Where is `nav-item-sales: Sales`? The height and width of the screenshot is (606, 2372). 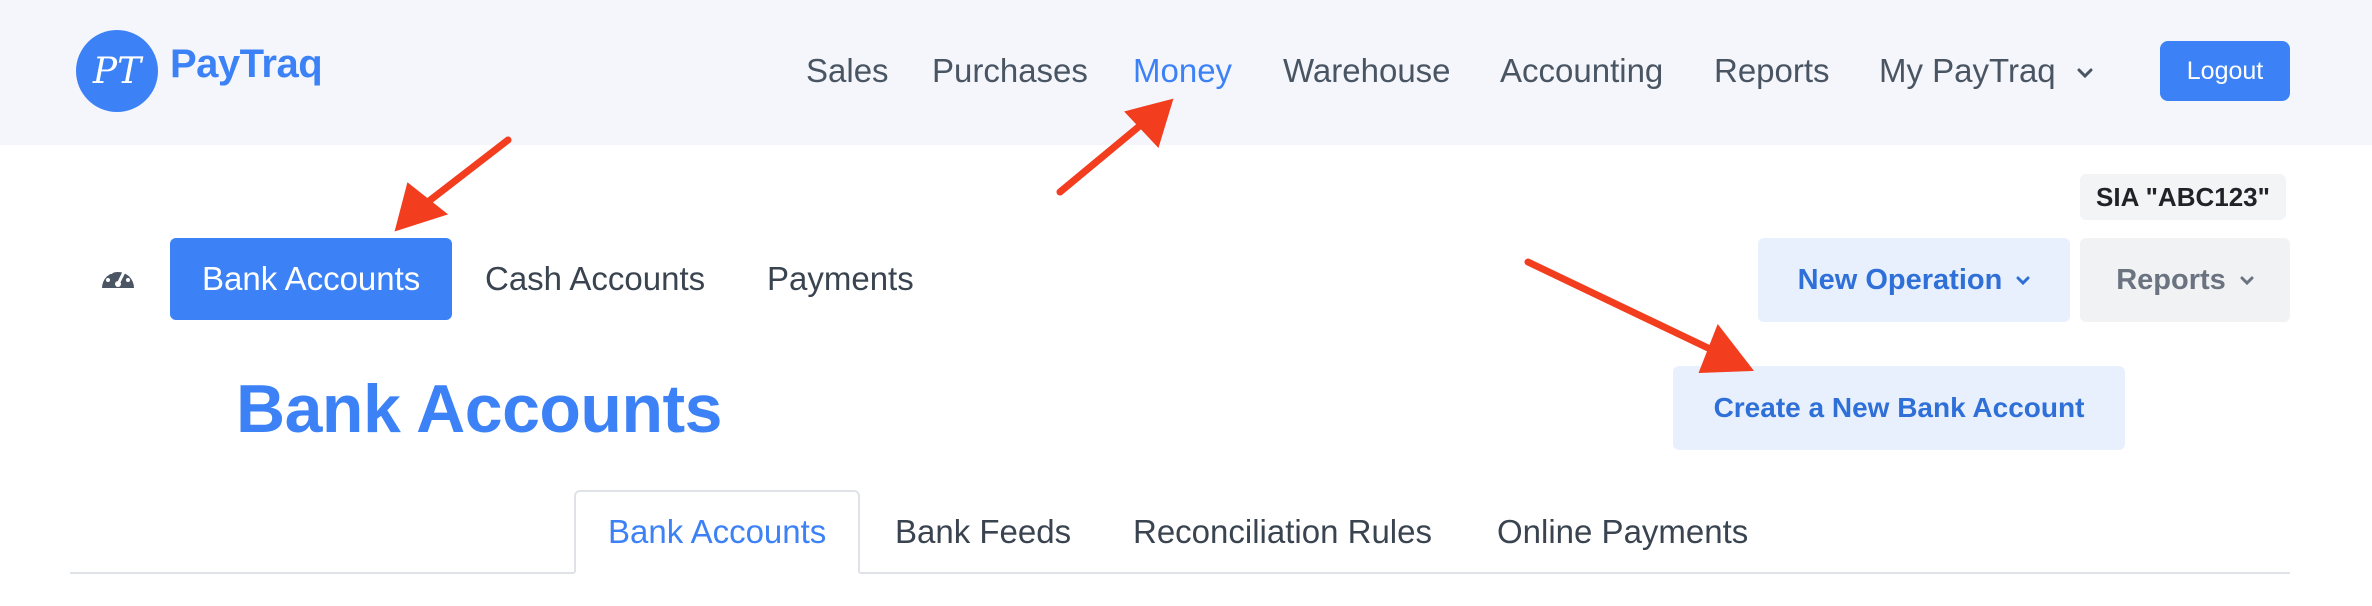
nav-item-sales: Sales is located at coordinates (847, 71).